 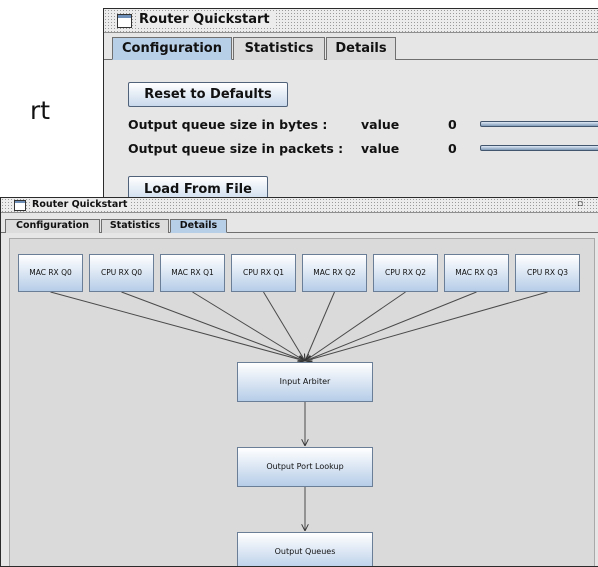 I want to click on queue-node: MAC RX Q3, so click(x=476, y=273).